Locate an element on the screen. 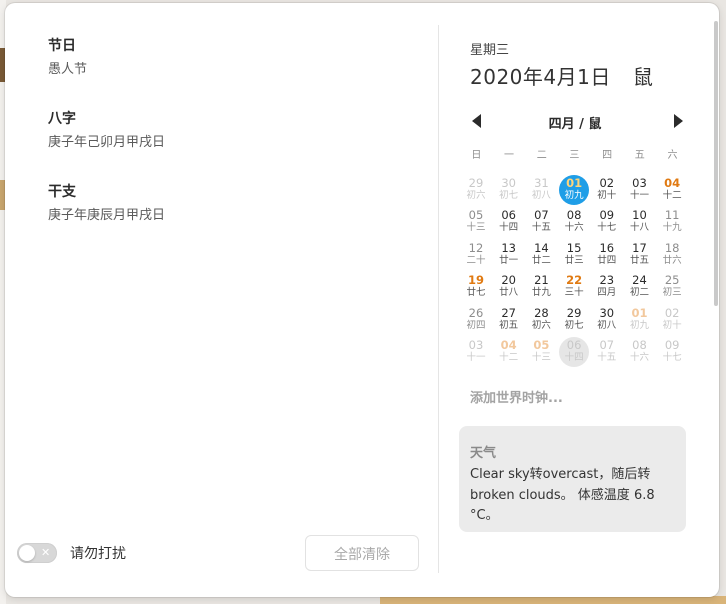 Image resolution: width=726 pixels, height=604 pixels. lunar-day: 十一 is located at coordinates (639, 195).